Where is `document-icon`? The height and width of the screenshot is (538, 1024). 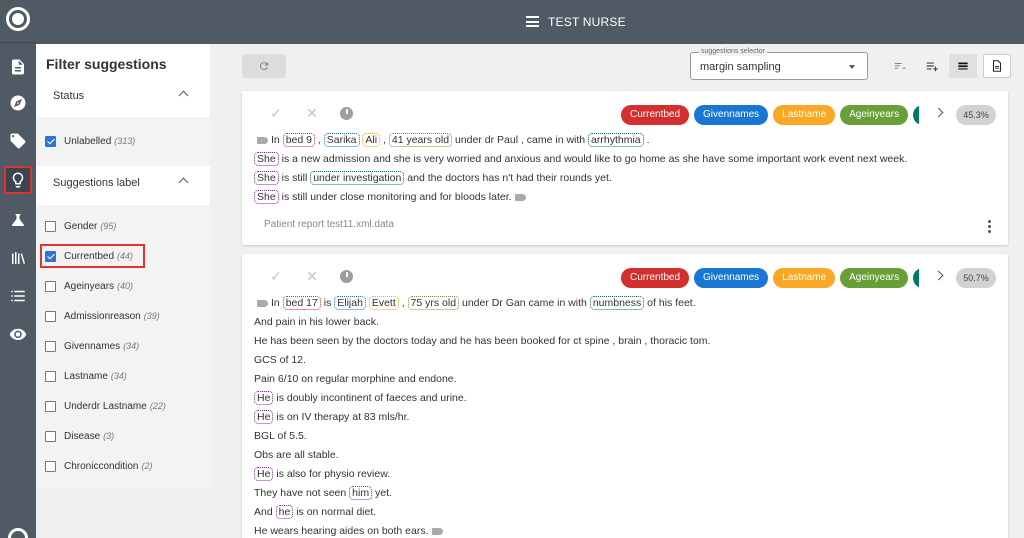 document-icon is located at coordinates (18, 67).